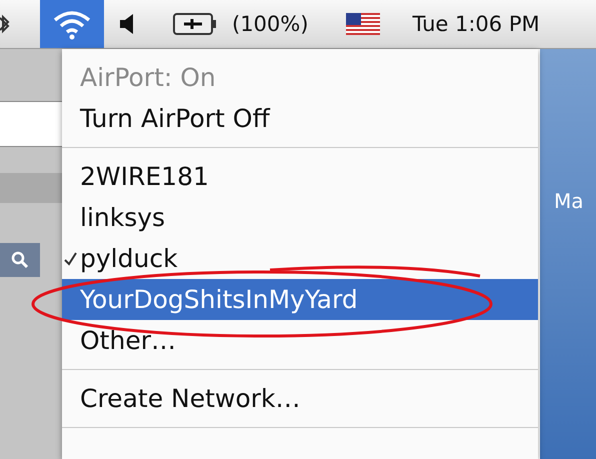 The height and width of the screenshot is (459, 596). I want to click on bluetooth-icon, so click(5, 24).